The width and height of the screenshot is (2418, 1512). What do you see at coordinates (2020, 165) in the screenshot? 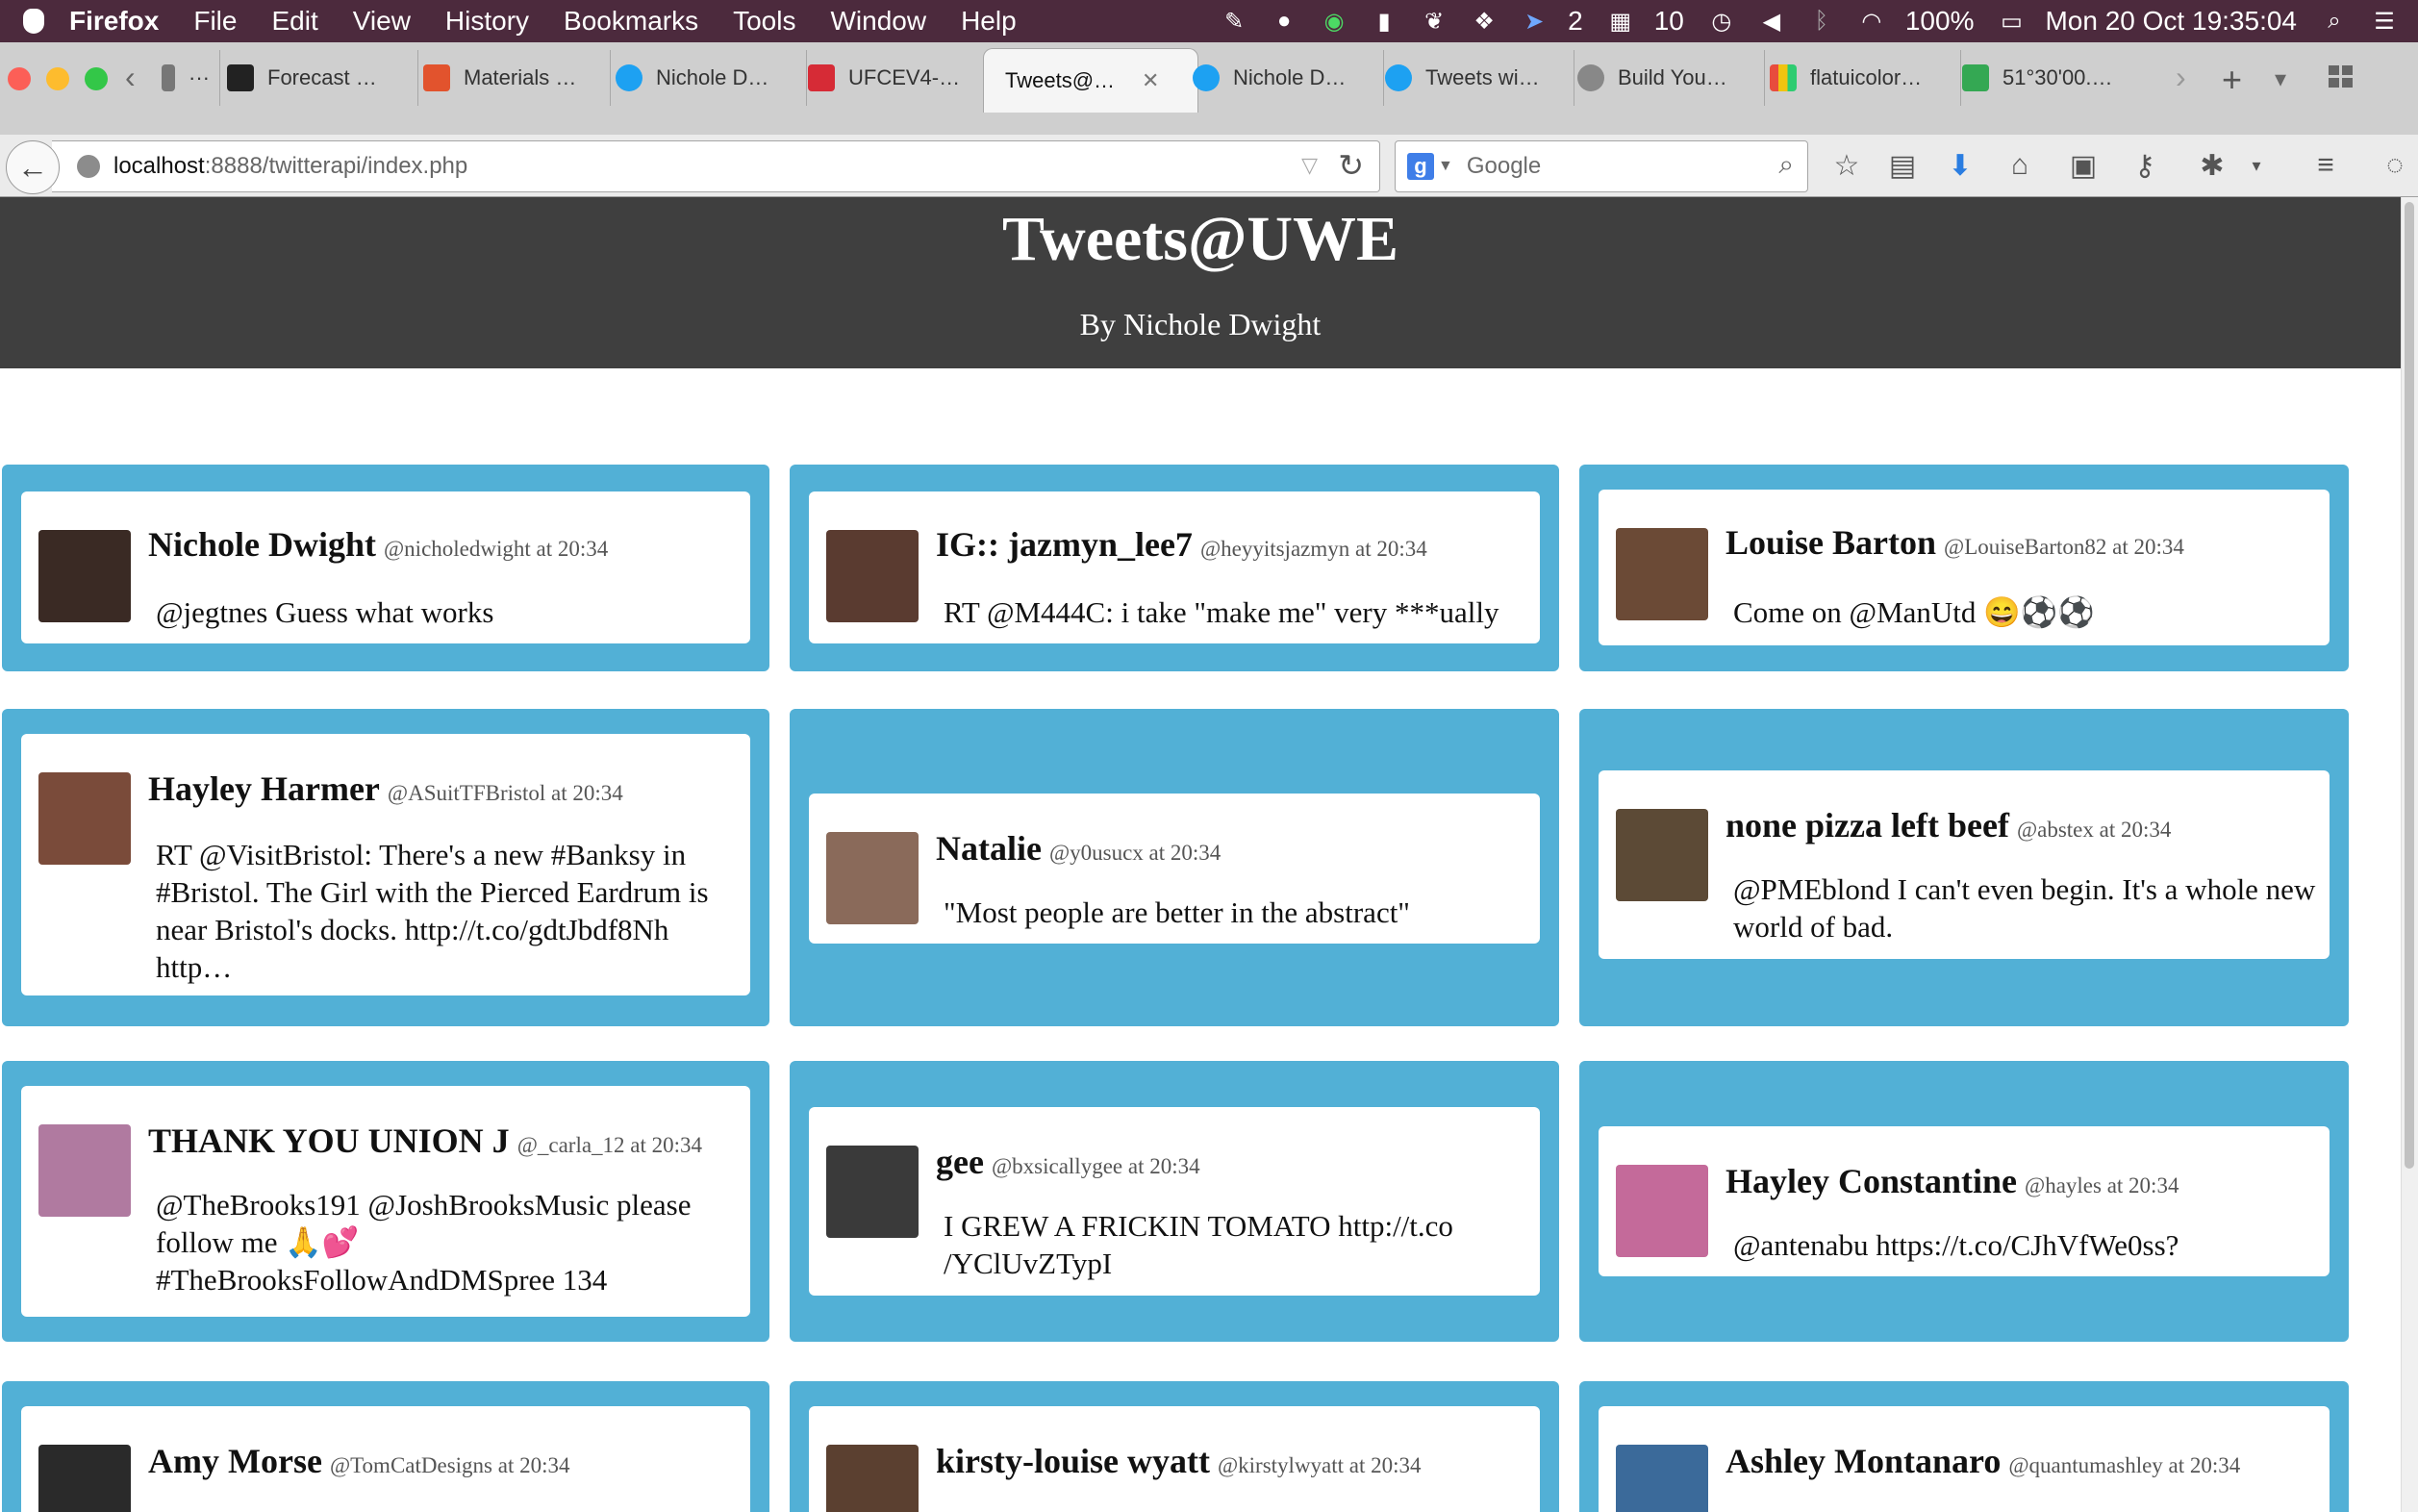
I see `home-icon: ⌂` at bounding box center [2020, 165].